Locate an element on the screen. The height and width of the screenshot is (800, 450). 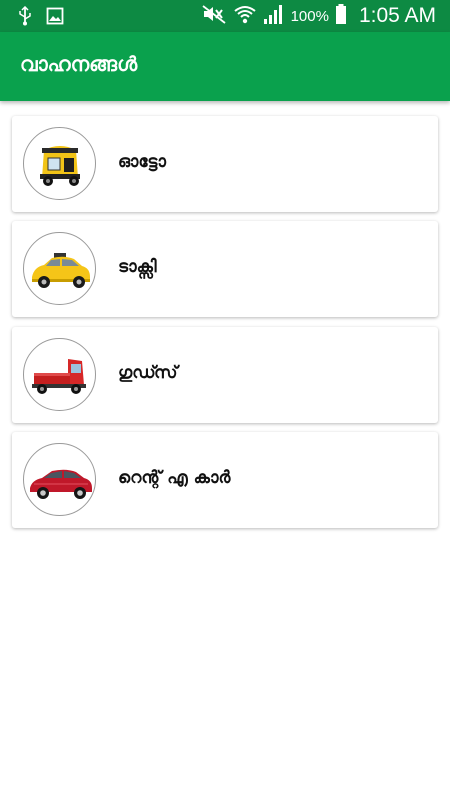
vehicle-label: റെന്റ് എ കാർ is located at coordinates (174, 478).